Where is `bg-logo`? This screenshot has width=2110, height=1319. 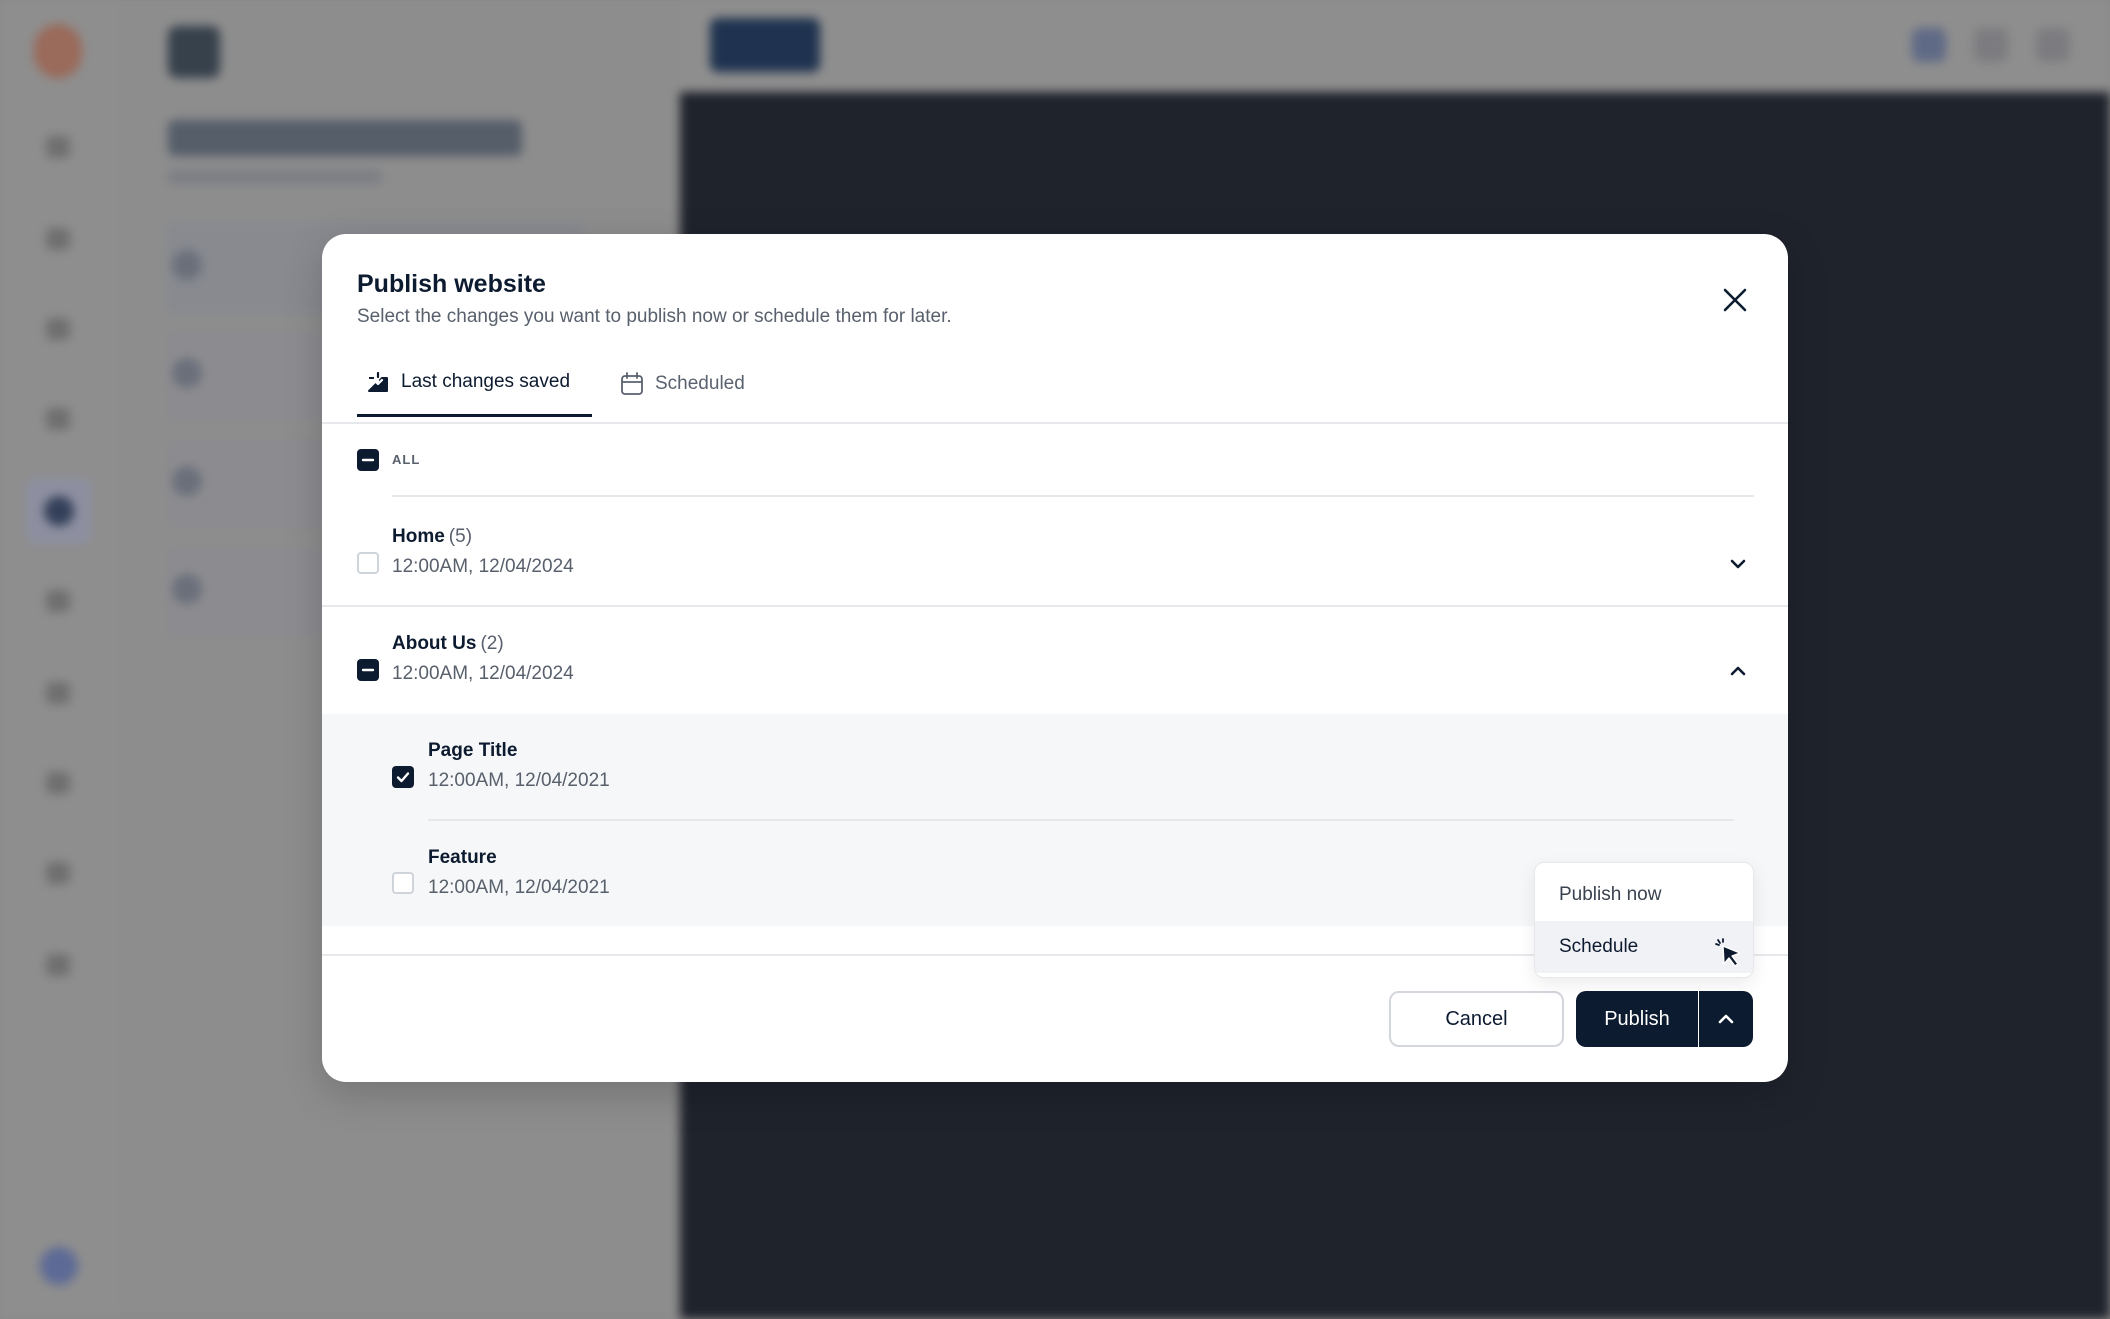
bg-logo is located at coordinates (194, 52).